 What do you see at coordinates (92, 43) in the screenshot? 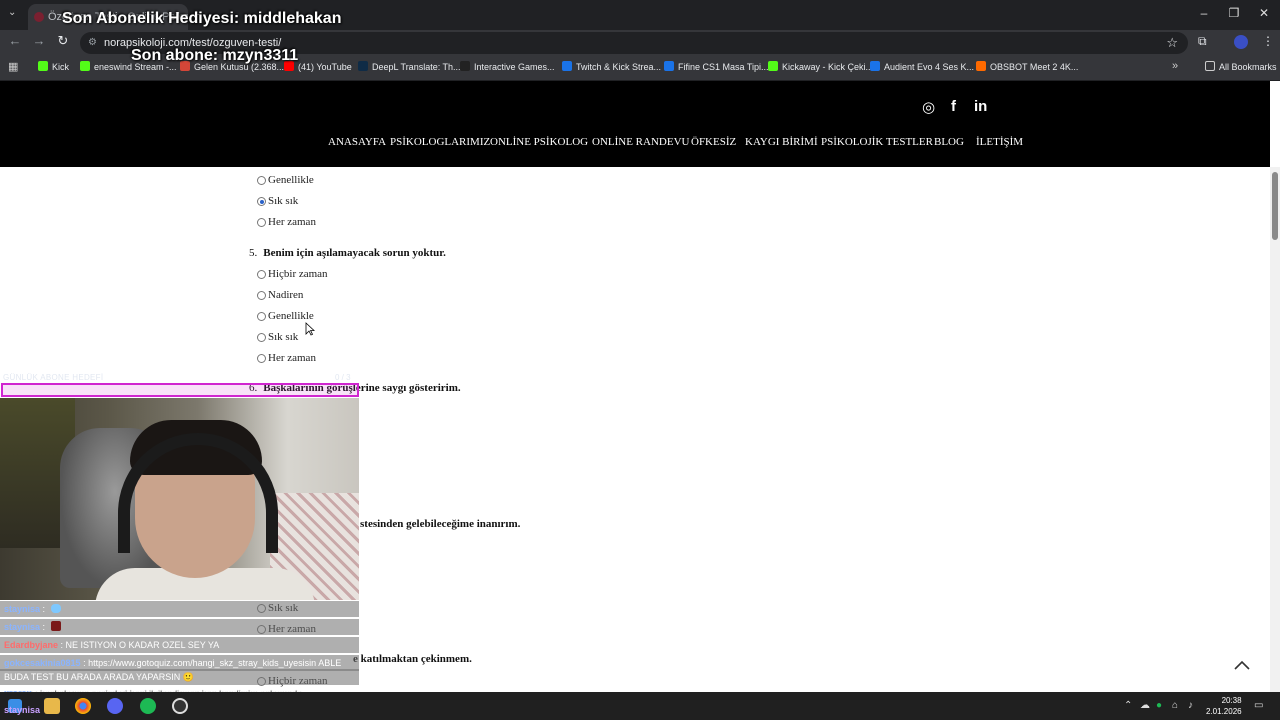
I see `site-info-icon: ⚙` at bounding box center [92, 43].